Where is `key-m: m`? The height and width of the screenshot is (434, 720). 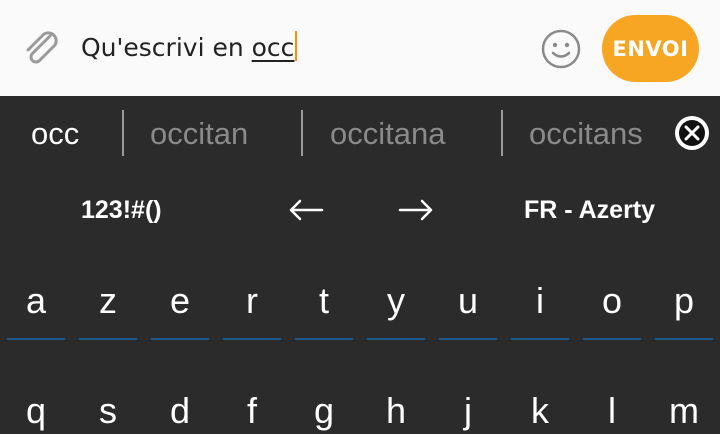
key-m: m is located at coordinates (684, 411).